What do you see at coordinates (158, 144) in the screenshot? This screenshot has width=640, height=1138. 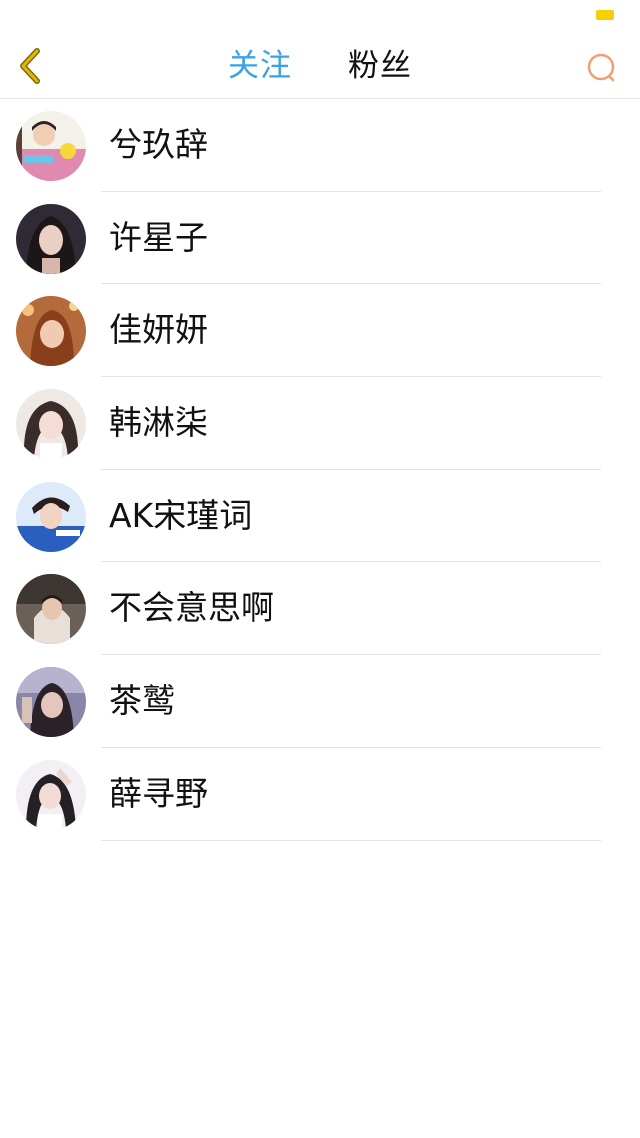 I see `user-name: 兮玖辞` at bounding box center [158, 144].